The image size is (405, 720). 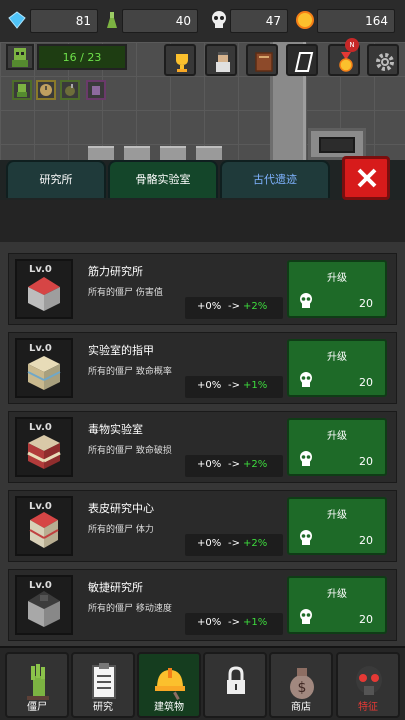 I want to click on hp-text: 16 / 23, so click(x=82, y=57).